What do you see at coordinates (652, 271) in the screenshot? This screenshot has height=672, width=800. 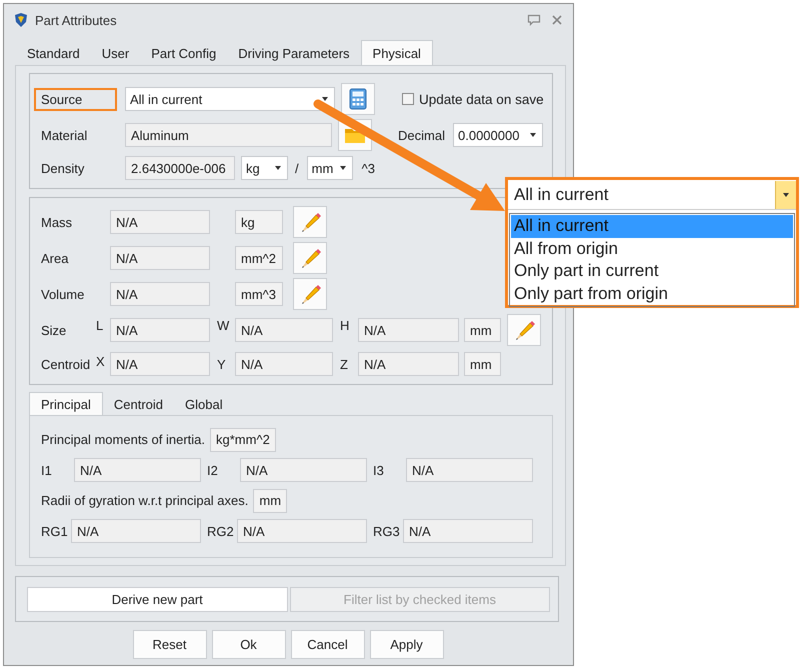 I see `dropdown-option: Only part in current` at bounding box center [652, 271].